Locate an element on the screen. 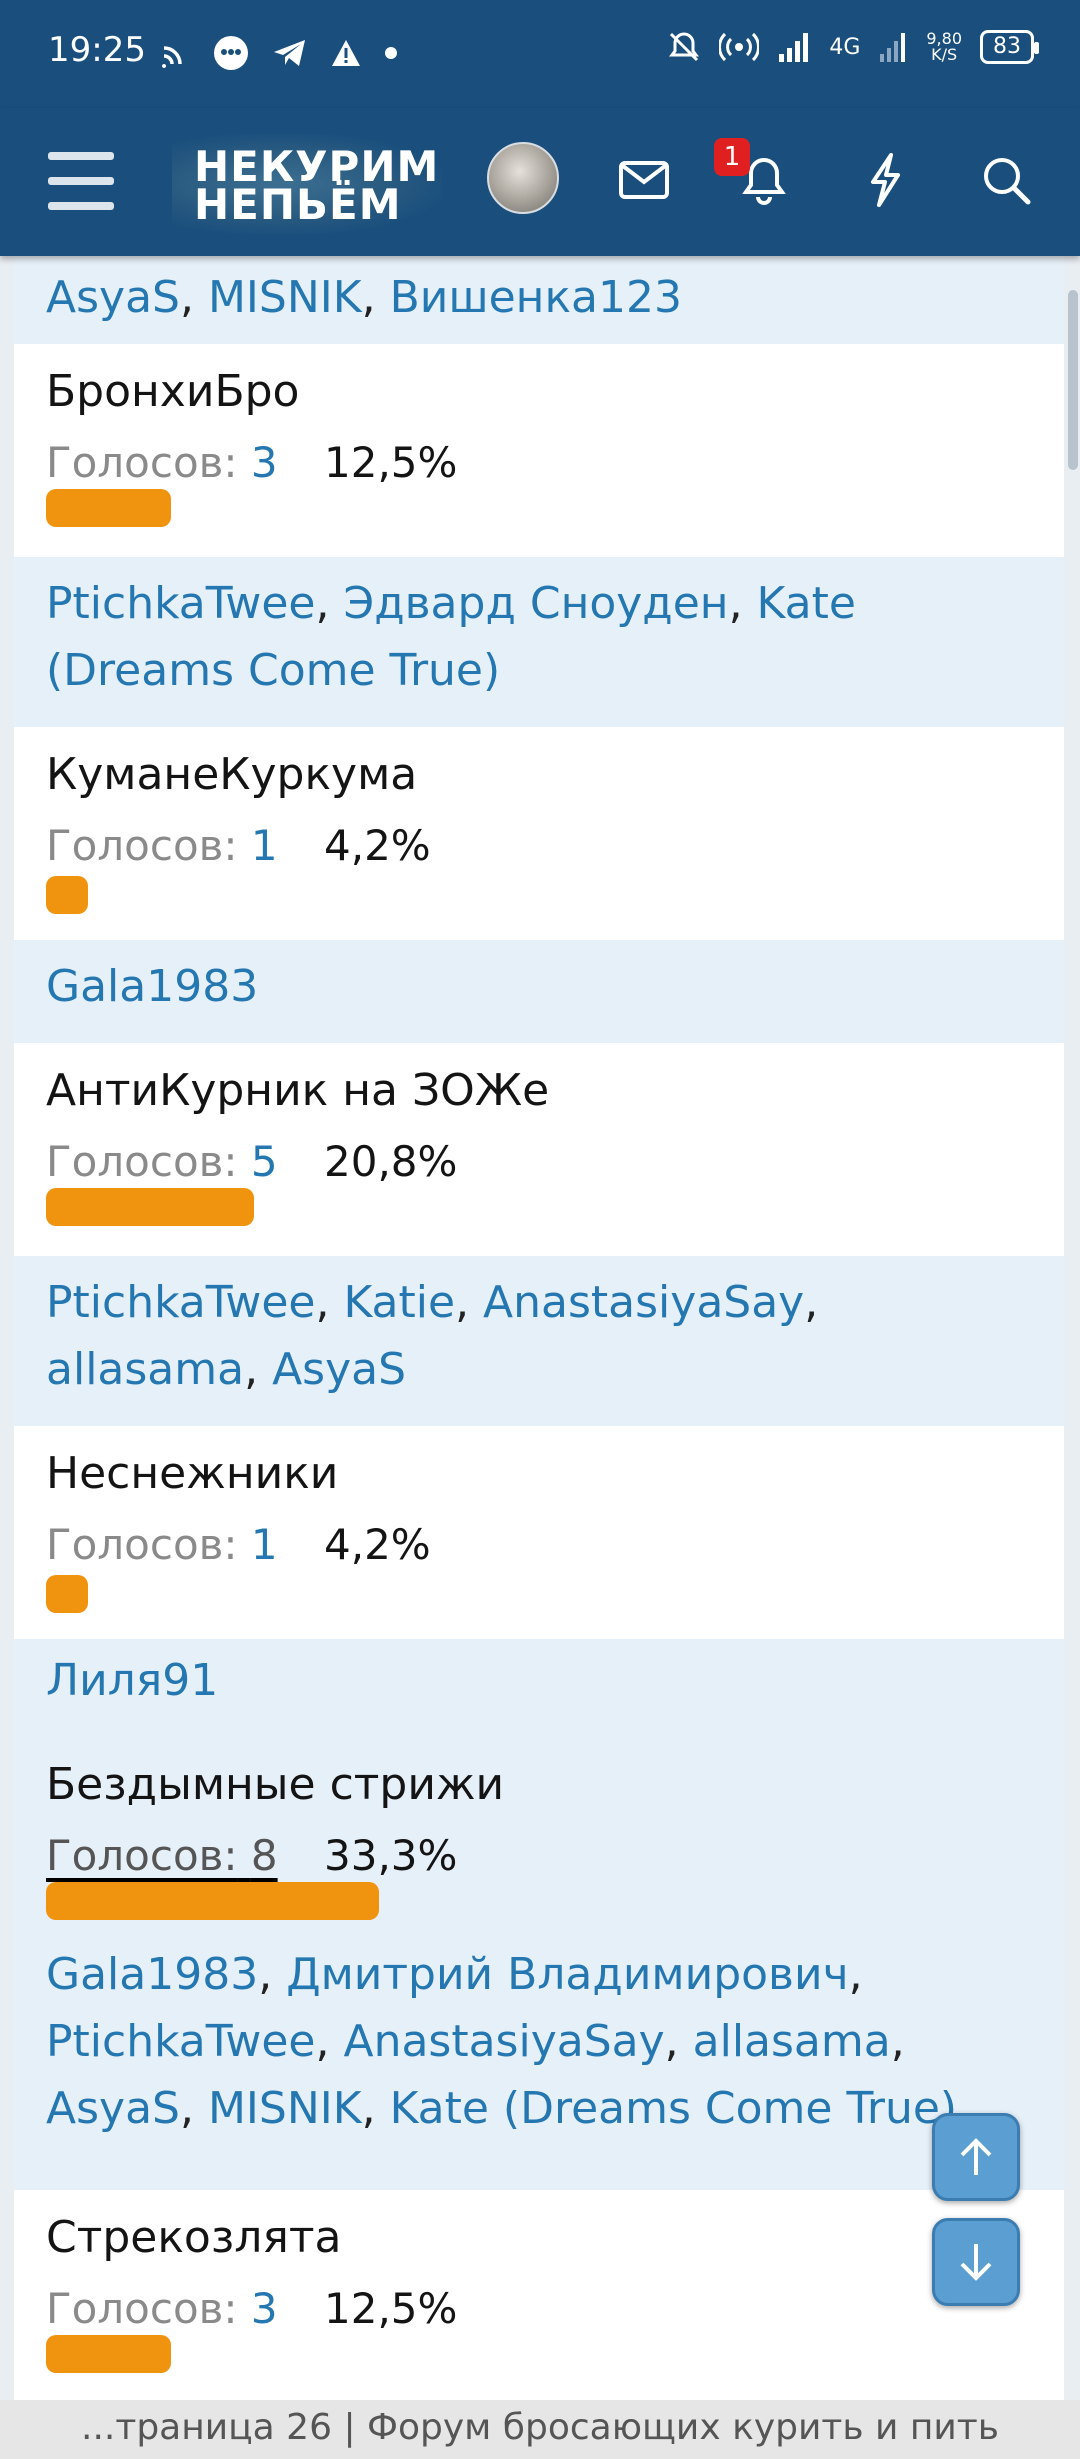 Image resolution: width=1080 pixels, height=2459 pixels. poll-option: АнтиКурник на ЗОЖе Голосов: 5 20,8% is located at coordinates (539, 1149).